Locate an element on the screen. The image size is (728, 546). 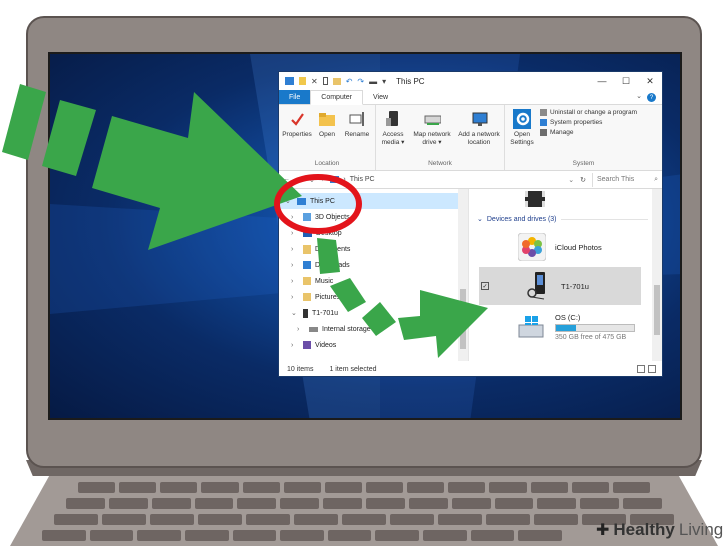
rename-button: Rename is located at coordinates (357, 133).